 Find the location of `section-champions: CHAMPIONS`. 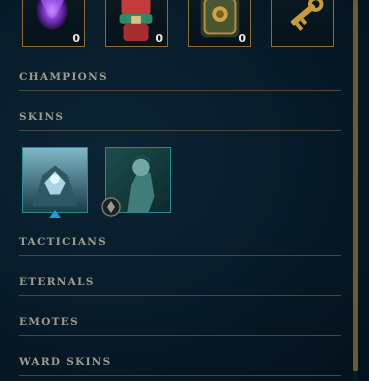

section-champions: CHAMPIONS is located at coordinates (180, 81).